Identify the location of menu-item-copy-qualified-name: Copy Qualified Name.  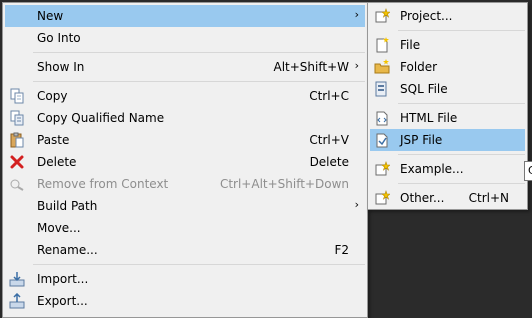
(185, 118).